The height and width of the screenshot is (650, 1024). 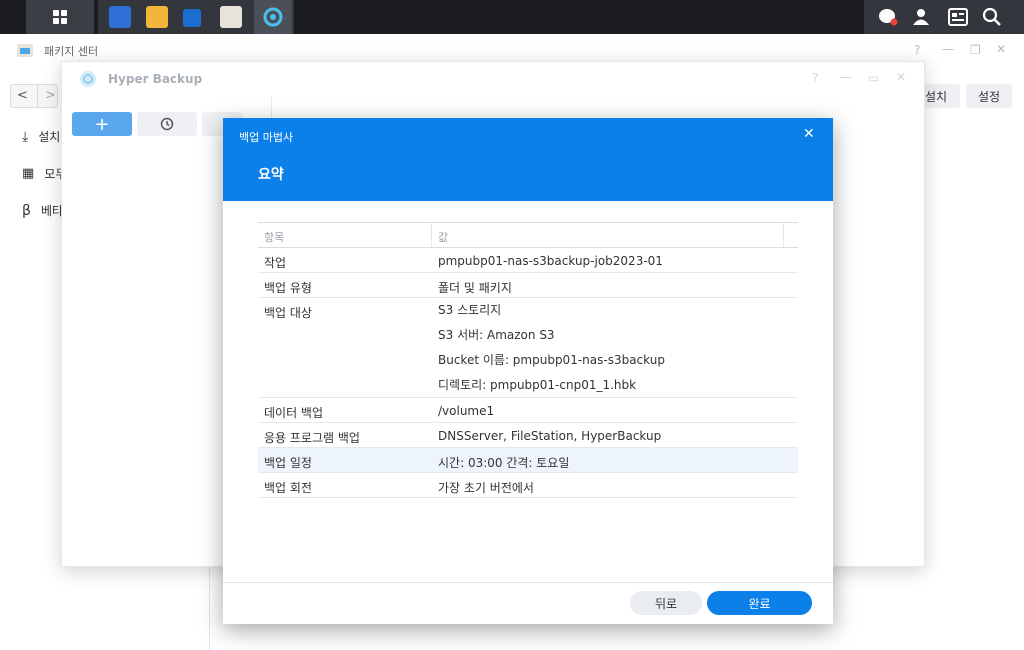 What do you see at coordinates (49, 137) in the screenshot?
I see `sidebar-item-label: 설치` at bounding box center [49, 137].